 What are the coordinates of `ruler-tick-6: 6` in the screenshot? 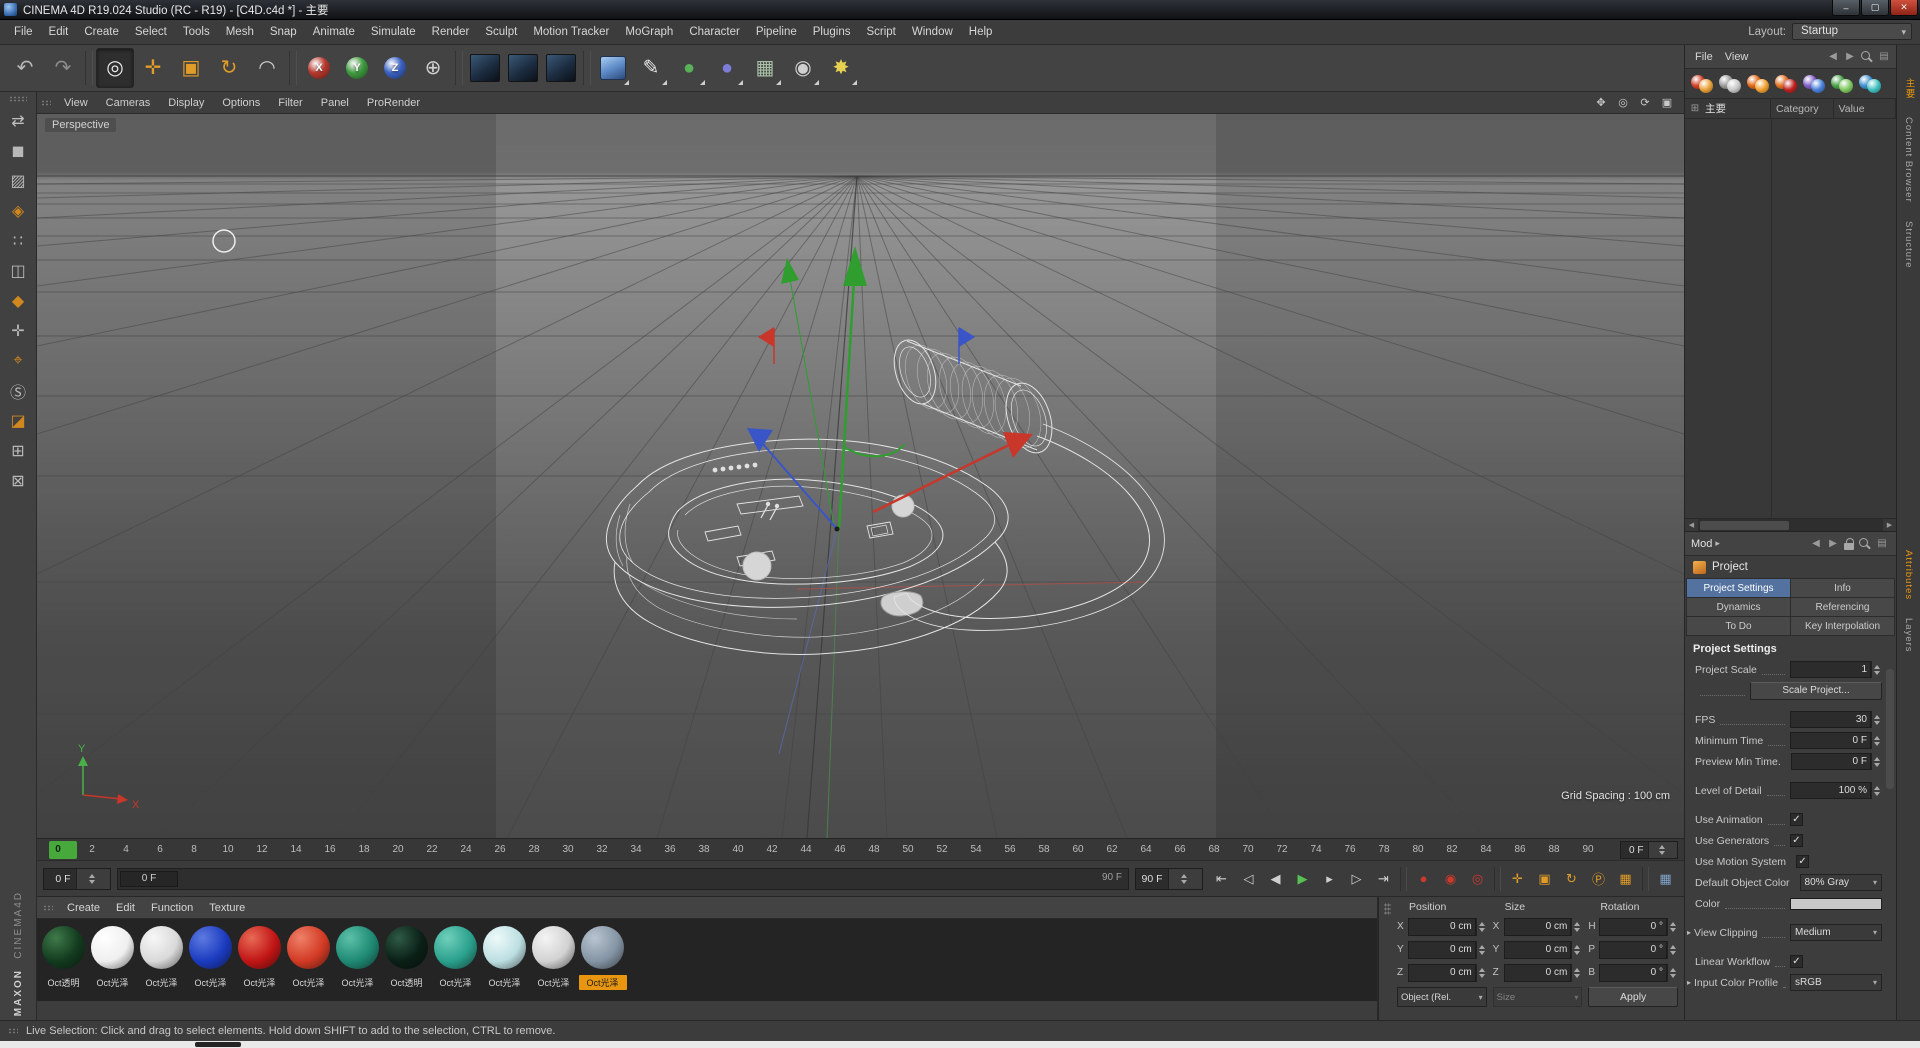 It's located at (160, 849).